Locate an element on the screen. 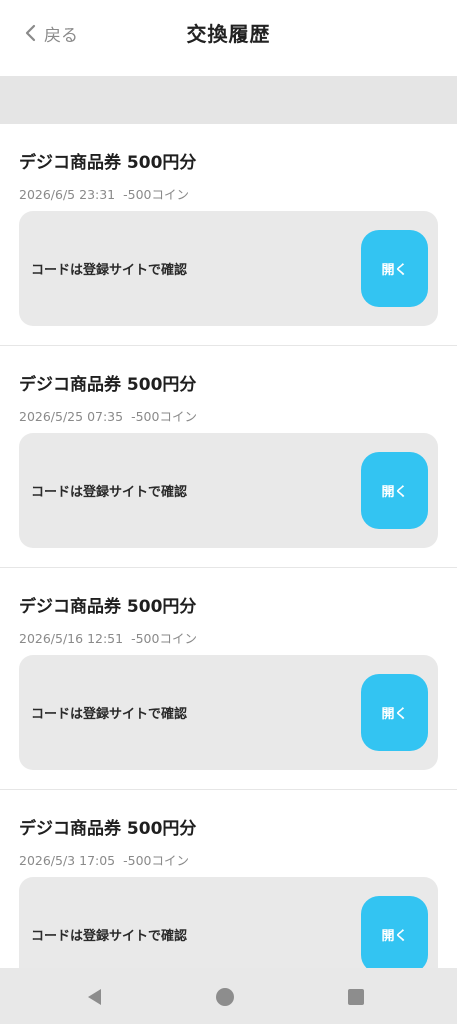  item-meta: 2026/5/16 12:51 -500コイン is located at coordinates (108, 637).